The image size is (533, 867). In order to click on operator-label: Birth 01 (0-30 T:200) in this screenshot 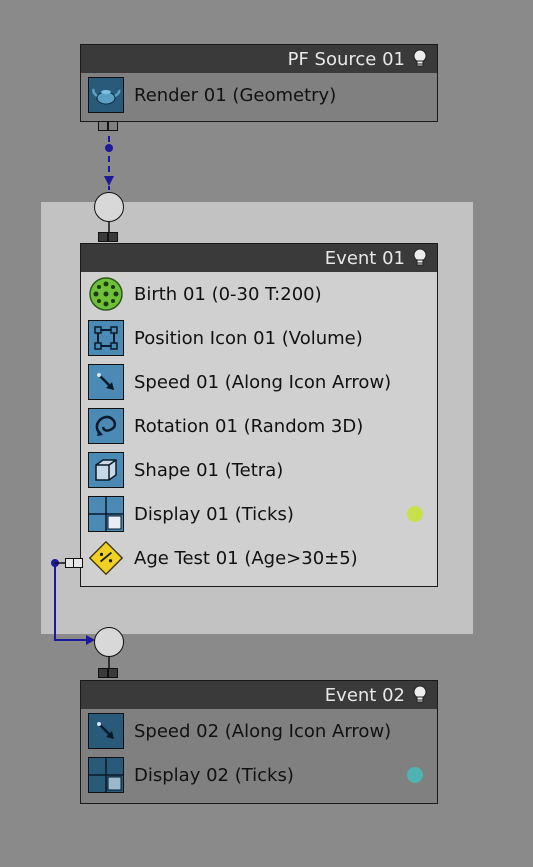, I will do `click(228, 294)`.